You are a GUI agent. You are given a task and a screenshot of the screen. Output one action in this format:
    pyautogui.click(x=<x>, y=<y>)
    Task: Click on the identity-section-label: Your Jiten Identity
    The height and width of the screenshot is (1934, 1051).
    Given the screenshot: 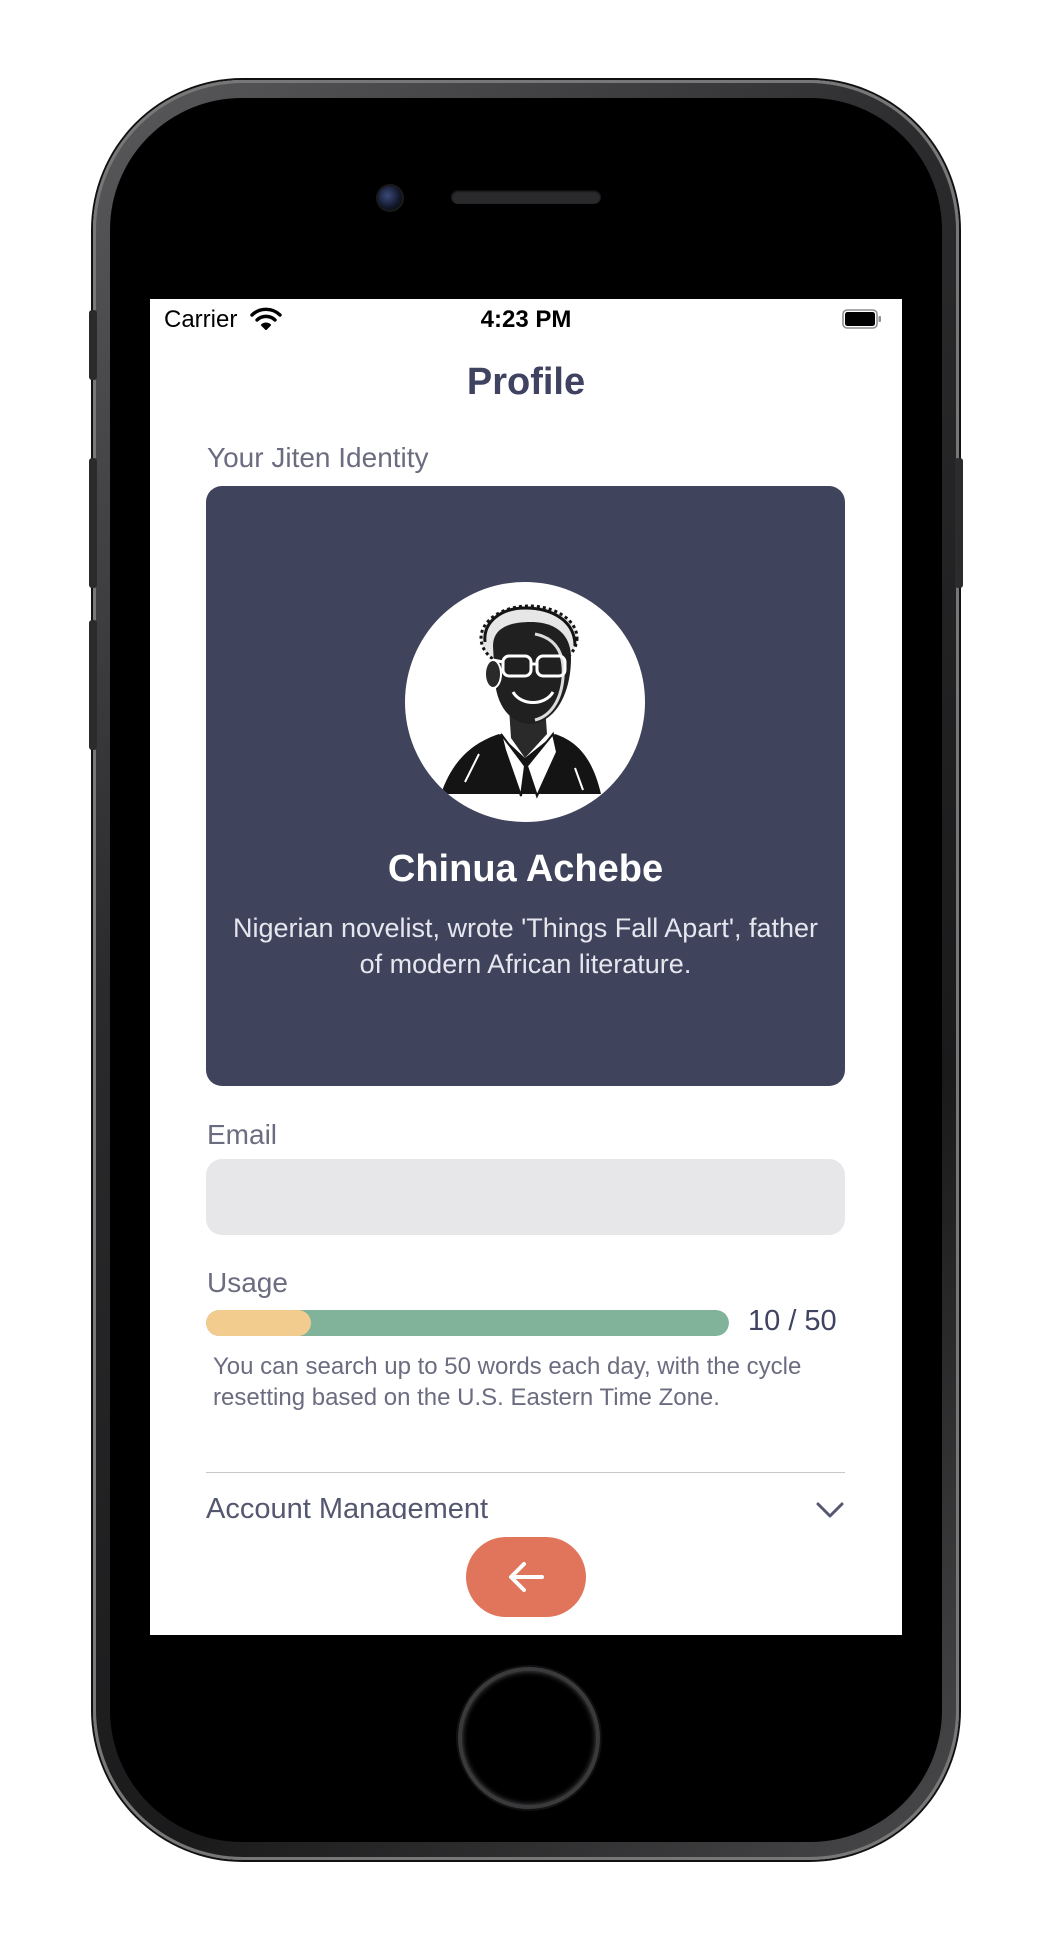 What is the action you would take?
    pyautogui.click(x=318, y=457)
    